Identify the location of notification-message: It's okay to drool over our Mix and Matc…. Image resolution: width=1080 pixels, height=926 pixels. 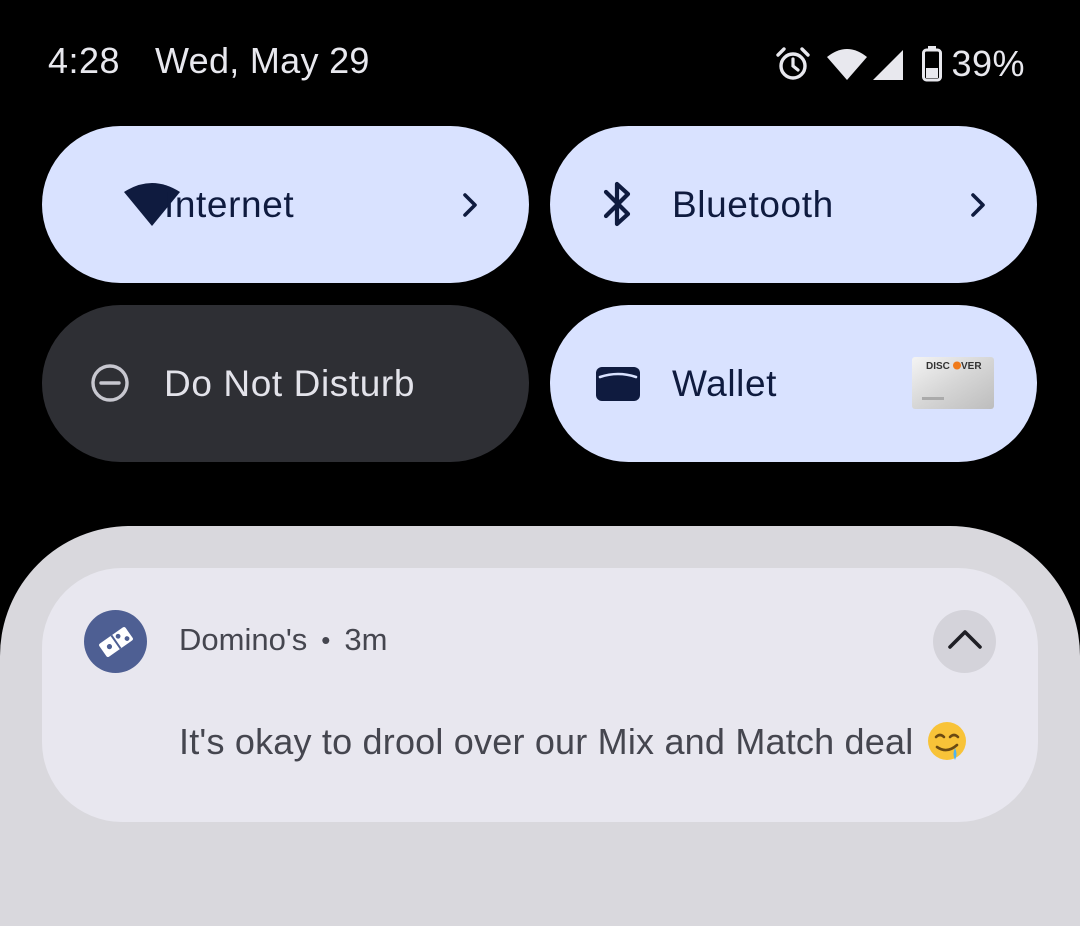
(546, 741).